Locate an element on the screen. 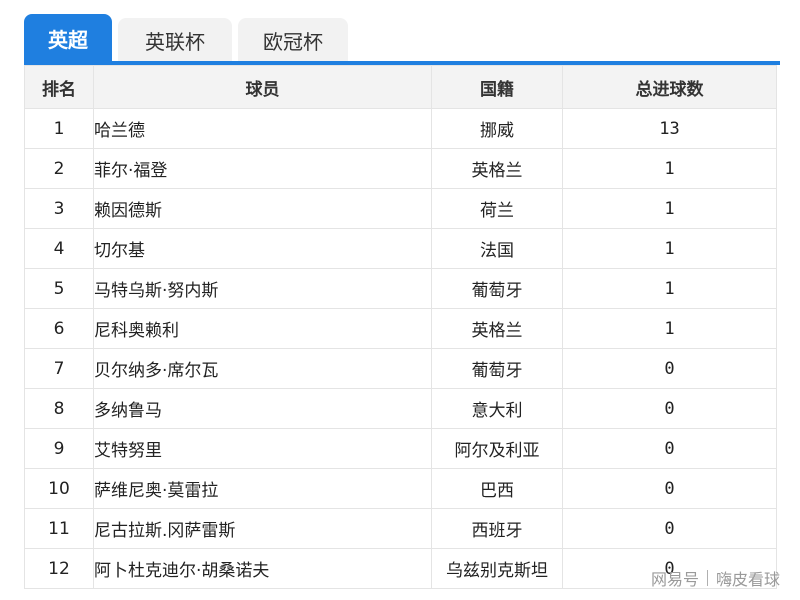 The height and width of the screenshot is (600, 800). table-row: 4 切尔基 法国 1 is located at coordinates (400, 248).